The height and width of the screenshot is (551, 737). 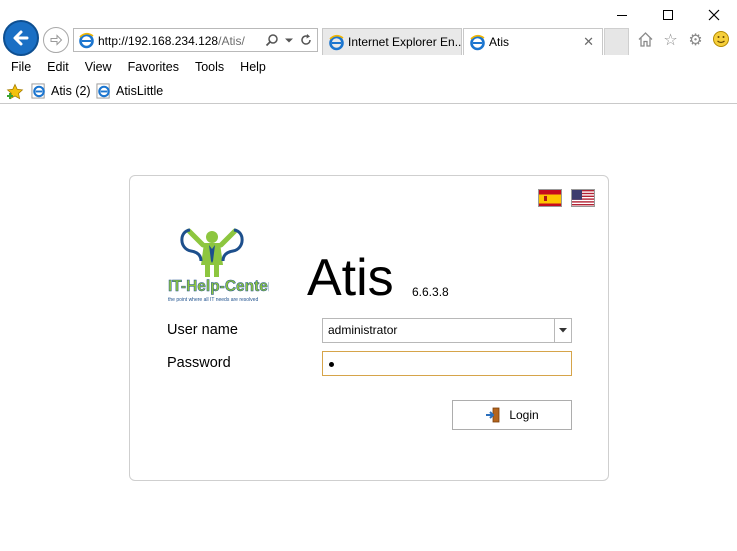 What do you see at coordinates (447, 363) in the screenshot?
I see `password-input` at bounding box center [447, 363].